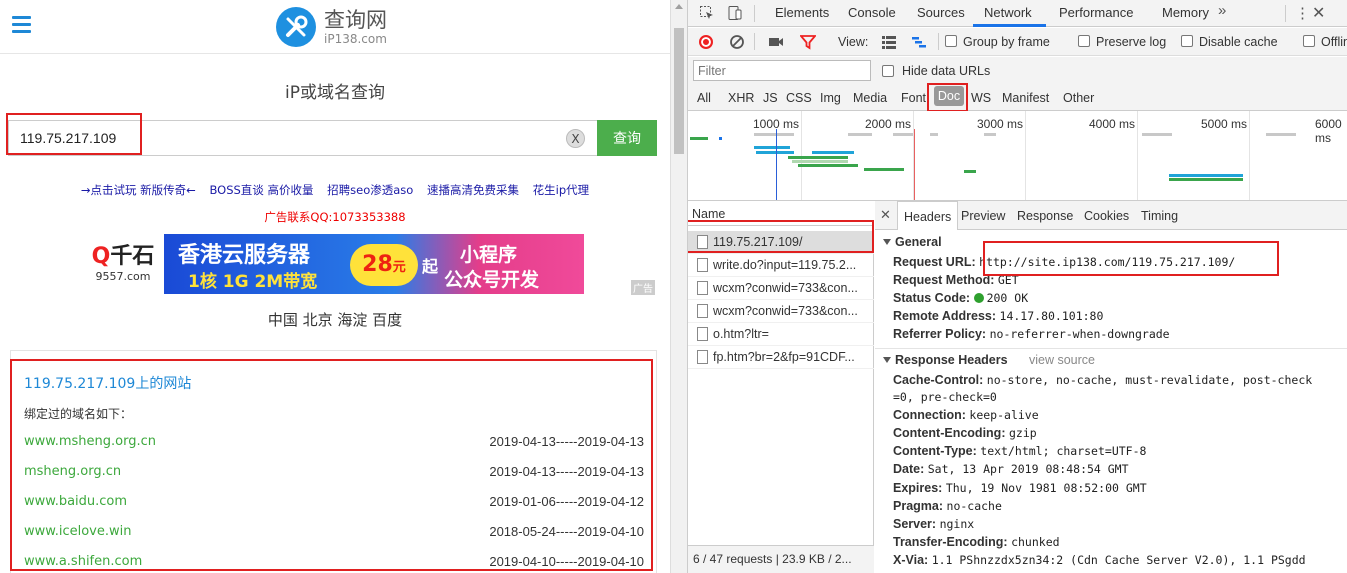 The width and height of the screenshot is (1347, 573). Describe the element at coordinates (782, 70) in the screenshot. I see `filter-input` at that location.